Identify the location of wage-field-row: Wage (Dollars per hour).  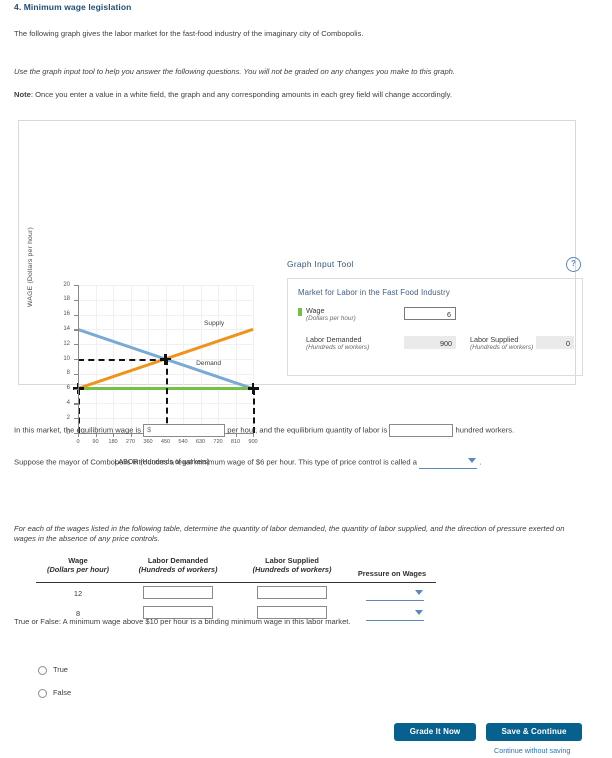
(435, 316).